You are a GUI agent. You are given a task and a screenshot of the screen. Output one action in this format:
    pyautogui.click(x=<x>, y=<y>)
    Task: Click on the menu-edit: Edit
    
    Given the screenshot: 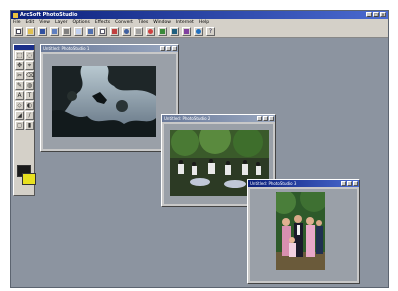 What is the action you would take?
    pyautogui.click(x=30, y=22)
    